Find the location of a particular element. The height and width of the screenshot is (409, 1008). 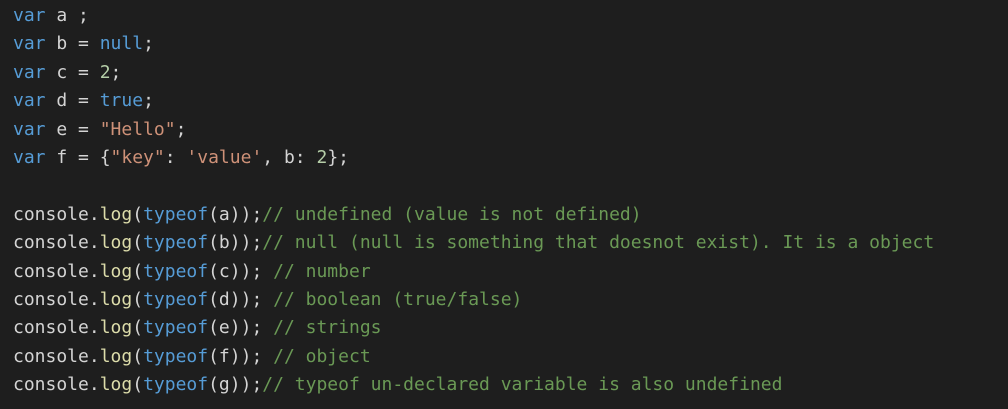

code-token-op: (d)); is located at coordinates (241, 299).